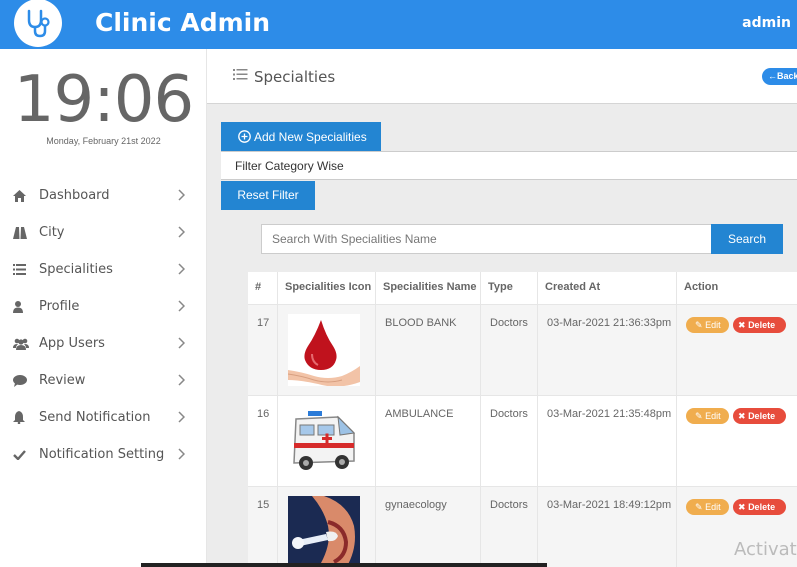 The height and width of the screenshot is (567, 797). What do you see at coordinates (103, 141) in the screenshot?
I see `clock-date: Monday, February 21st 2022` at bounding box center [103, 141].